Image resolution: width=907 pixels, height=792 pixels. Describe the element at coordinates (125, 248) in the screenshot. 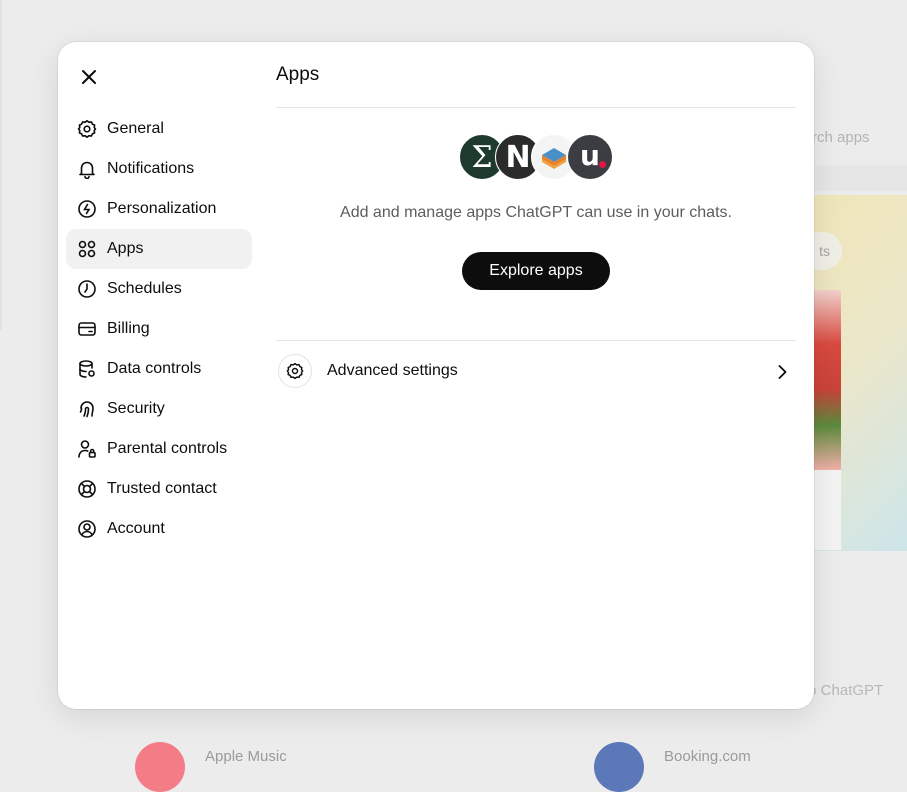

I see `nav-label: Apps` at that location.